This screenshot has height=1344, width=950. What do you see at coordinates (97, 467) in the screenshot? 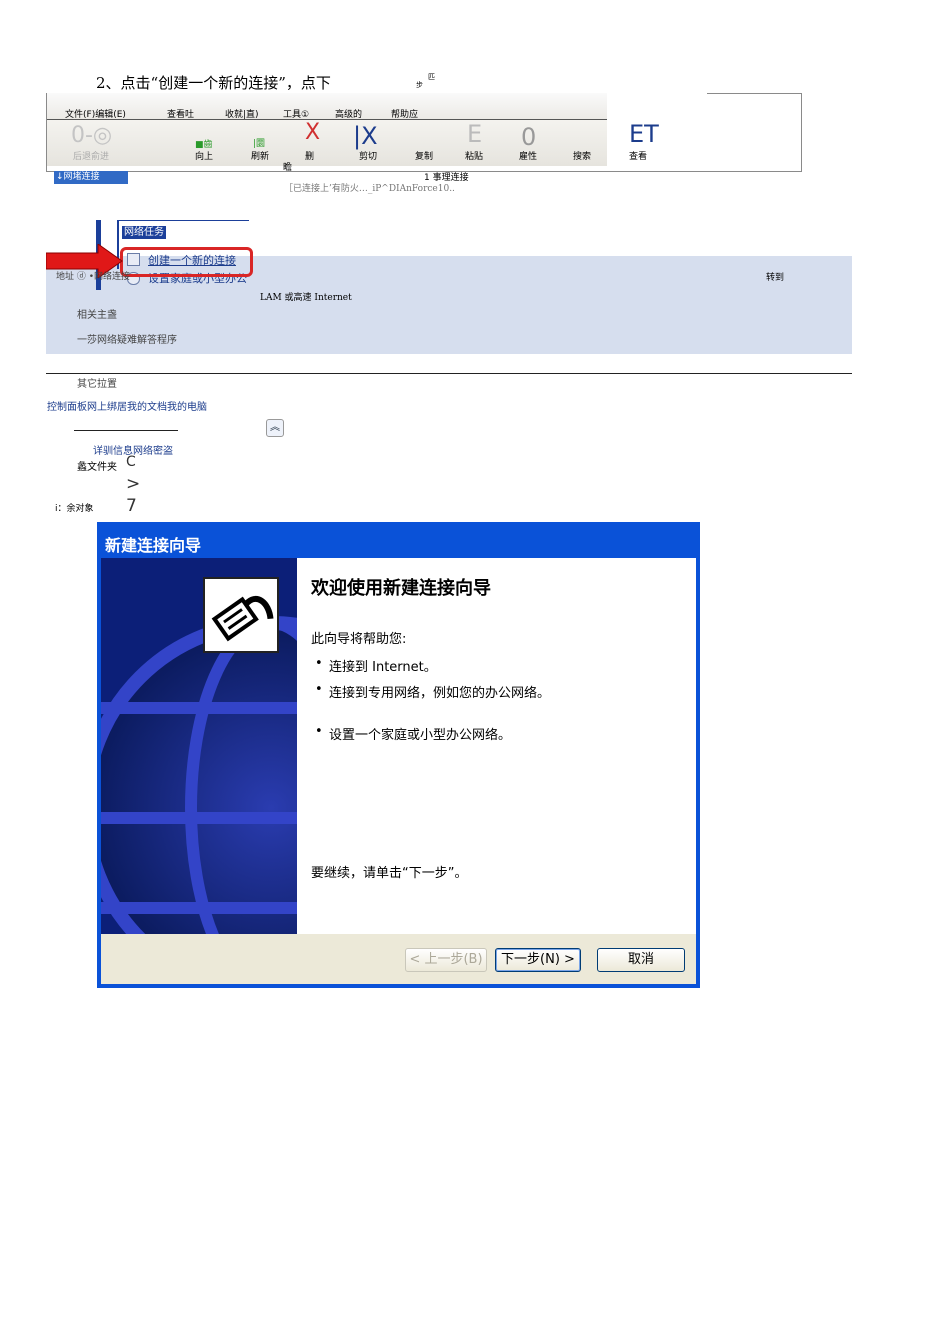
I see `folder-label: 蠡文件夹` at bounding box center [97, 467].